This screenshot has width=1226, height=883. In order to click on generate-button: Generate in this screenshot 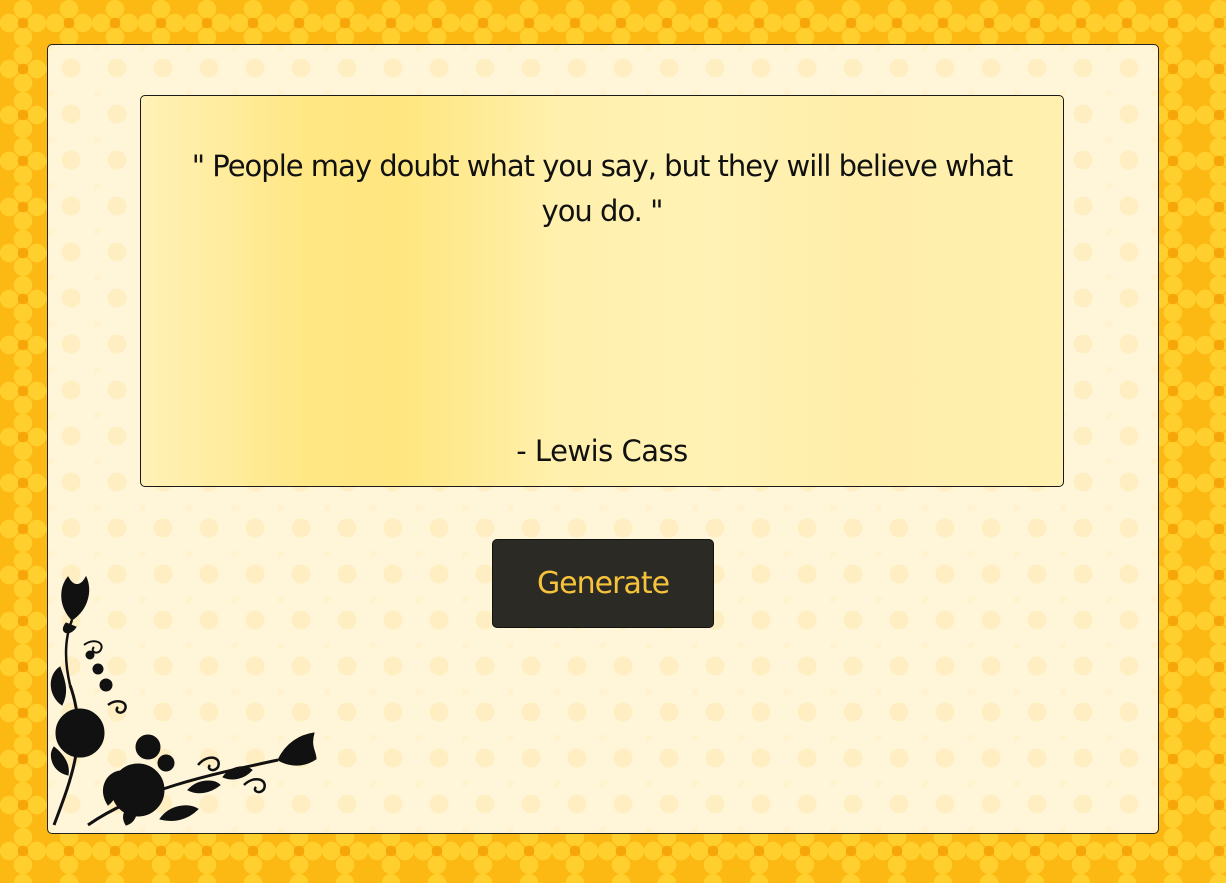, I will do `click(603, 583)`.